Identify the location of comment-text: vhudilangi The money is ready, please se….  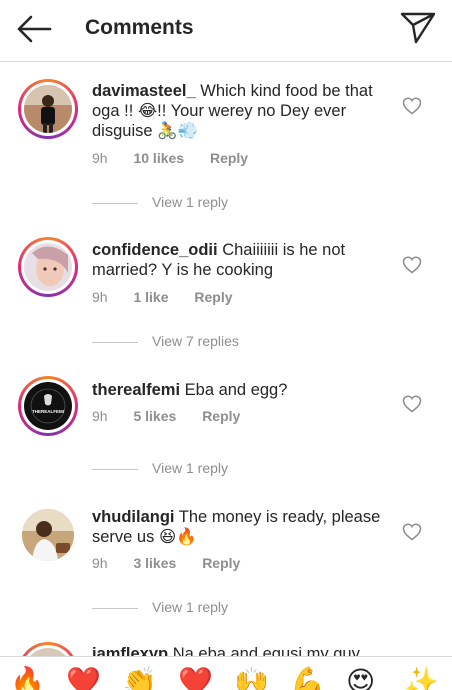
(237, 527).